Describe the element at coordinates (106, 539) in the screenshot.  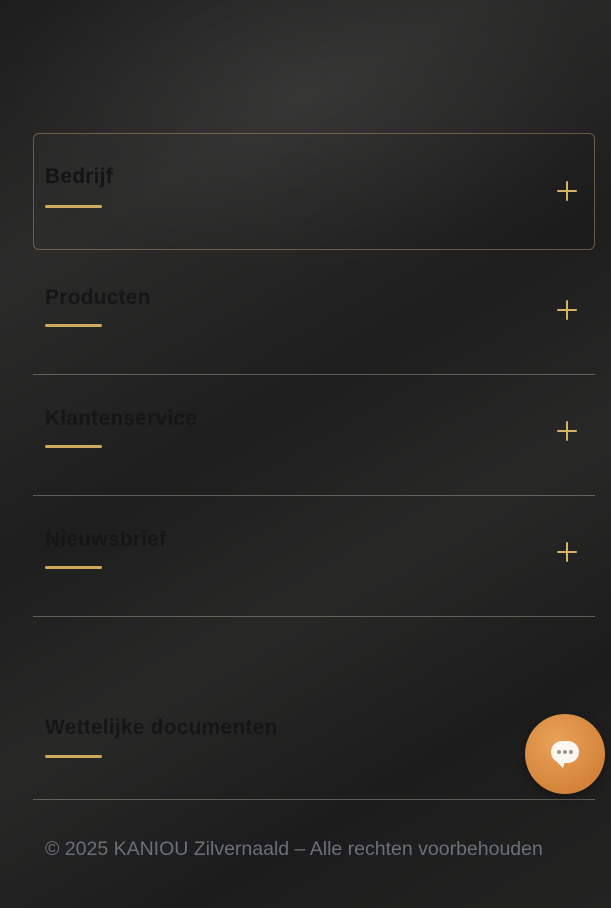
I see `accordion-title-nieuwsbrief: Nieuwsbrief` at that location.